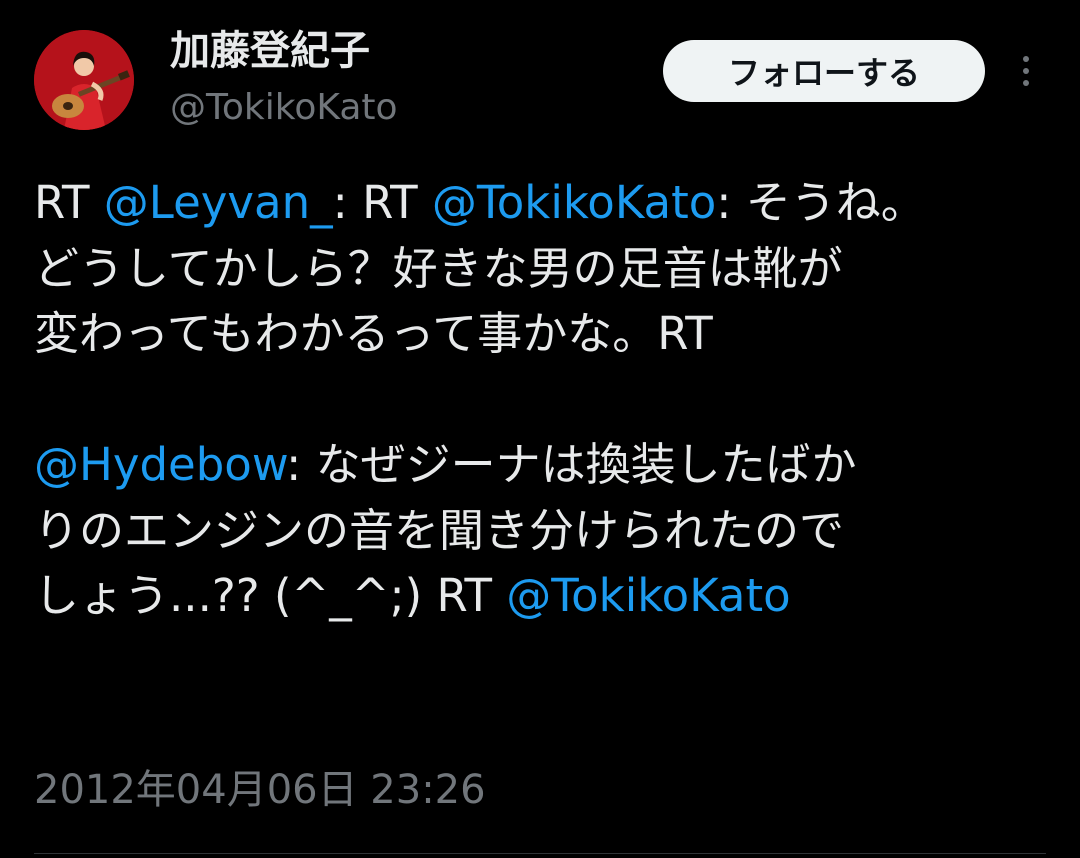 Image resolution: width=1080 pixels, height=858 pixels. Describe the element at coordinates (540, 853) in the screenshot. I see `divider` at that location.